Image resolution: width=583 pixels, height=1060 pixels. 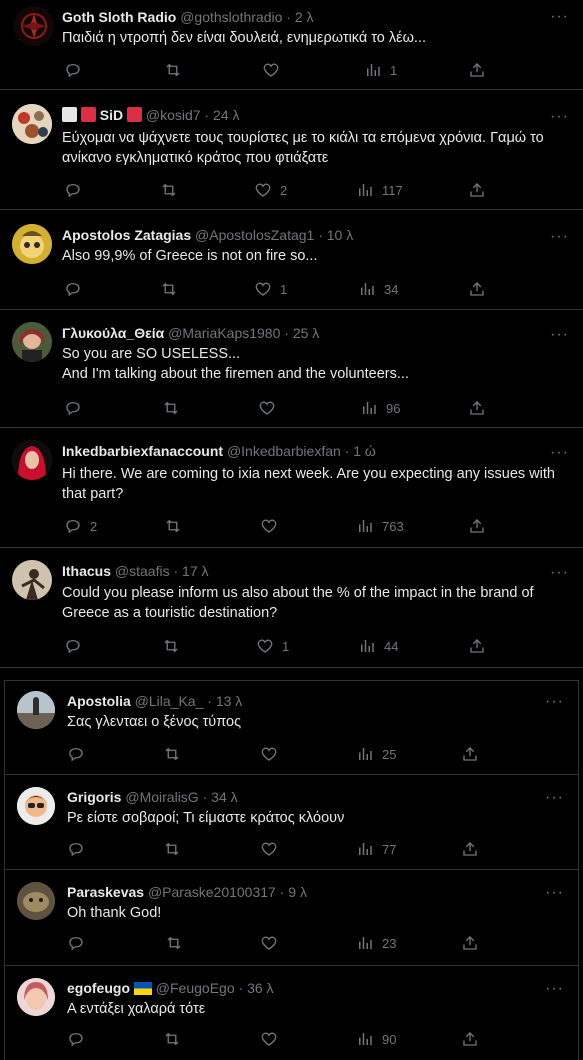 I want to click on views-button: 23, so click(x=376, y=943).